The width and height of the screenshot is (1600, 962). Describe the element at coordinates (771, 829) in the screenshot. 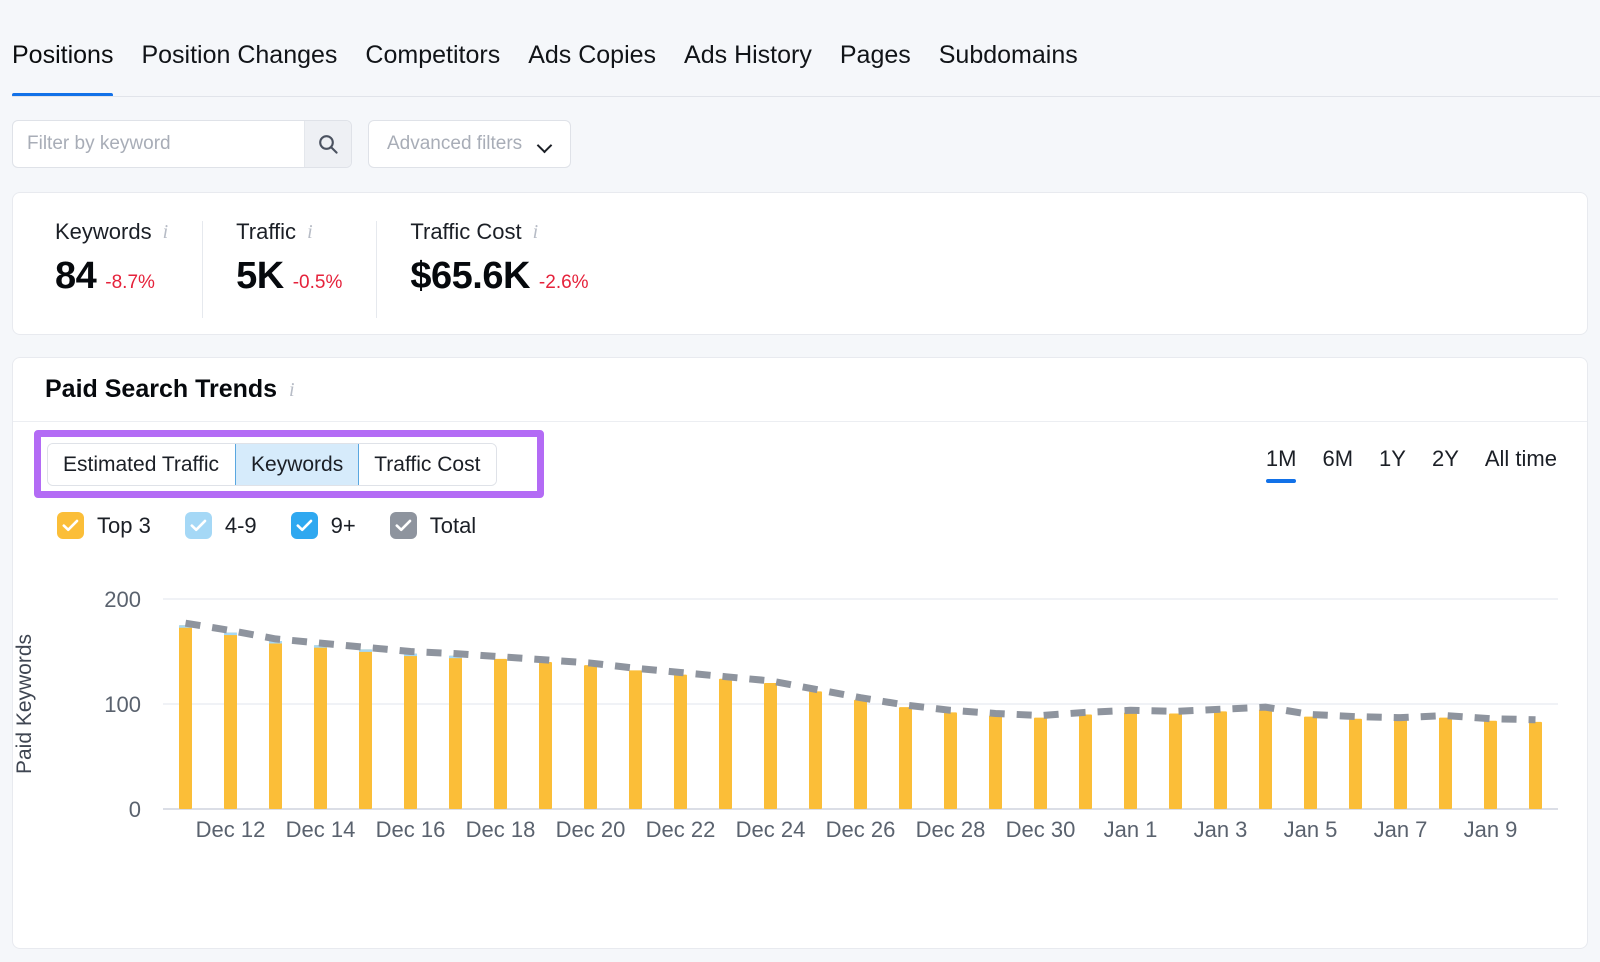

I see `x-axis-tick-label: Dec 24` at that location.